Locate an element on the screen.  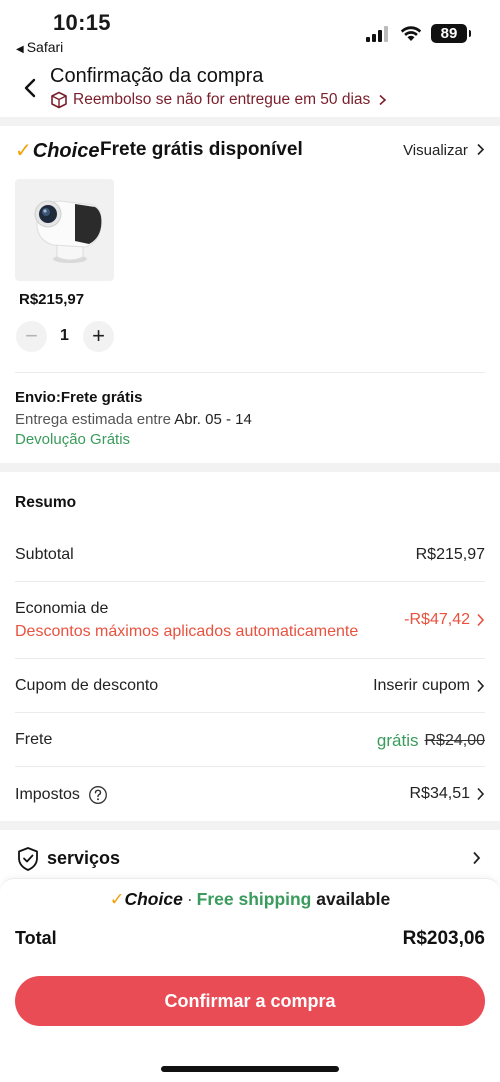
free-shipping-banner: ✓Choice · Free shipping available is located at coordinates (250, 898).